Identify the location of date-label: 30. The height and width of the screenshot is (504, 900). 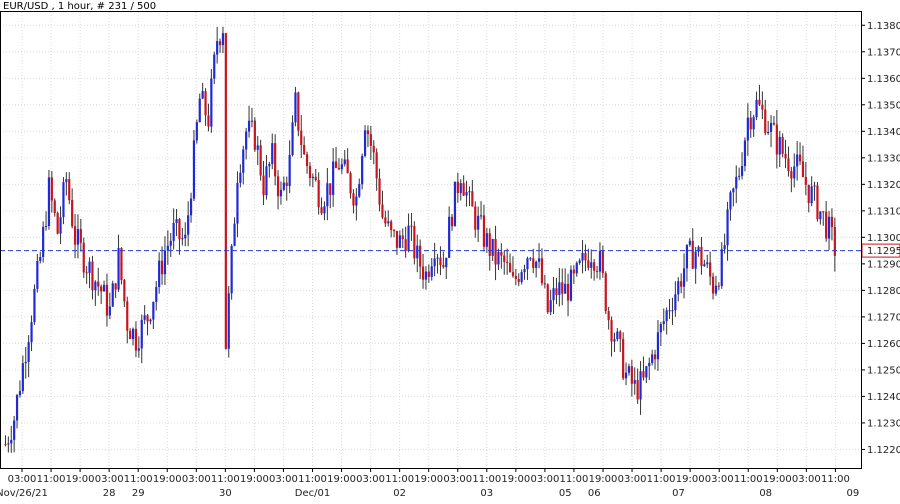
(225, 493).